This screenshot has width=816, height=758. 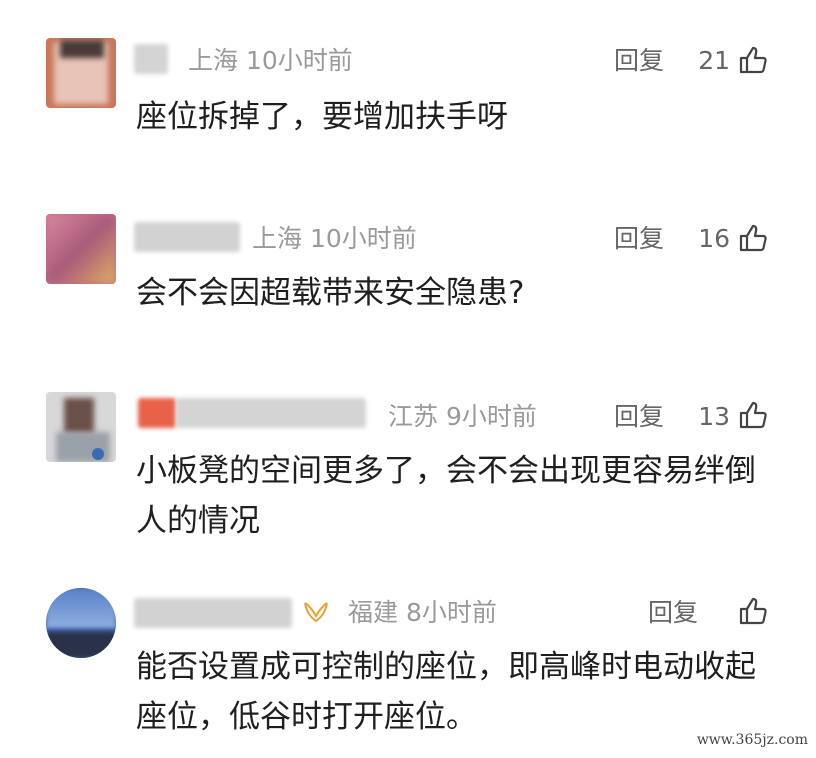 What do you see at coordinates (413, 416) in the screenshot?
I see `location: 江苏` at bounding box center [413, 416].